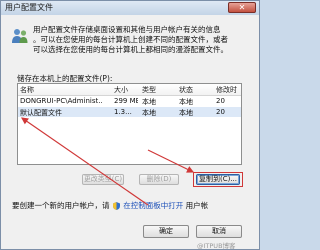 The image size is (320, 250). Describe the element at coordinates (103, 179) in the screenshot. I see `change-type-button: 更改类型(C)` at that location.